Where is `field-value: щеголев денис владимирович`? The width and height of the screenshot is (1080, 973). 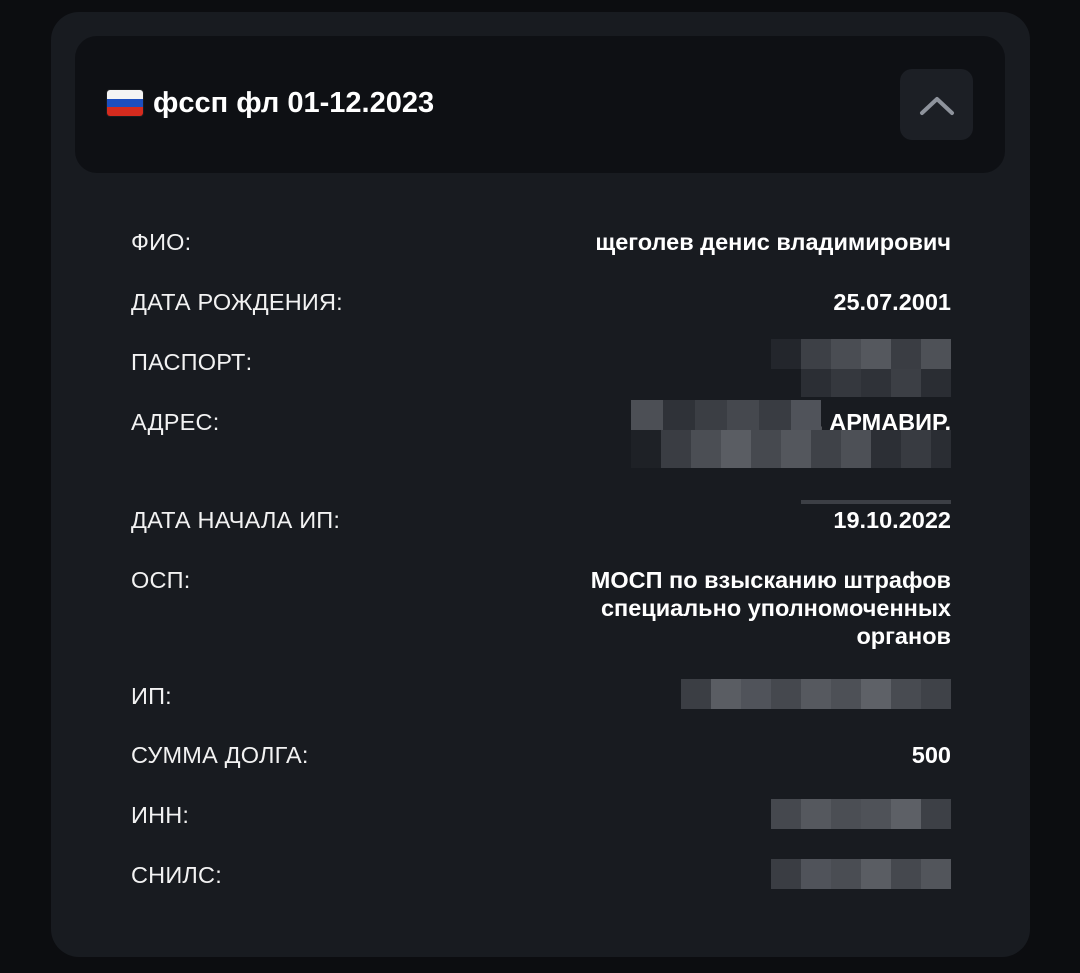
field-value: щеголев денис владимирович is located at coordinates (773, 242).